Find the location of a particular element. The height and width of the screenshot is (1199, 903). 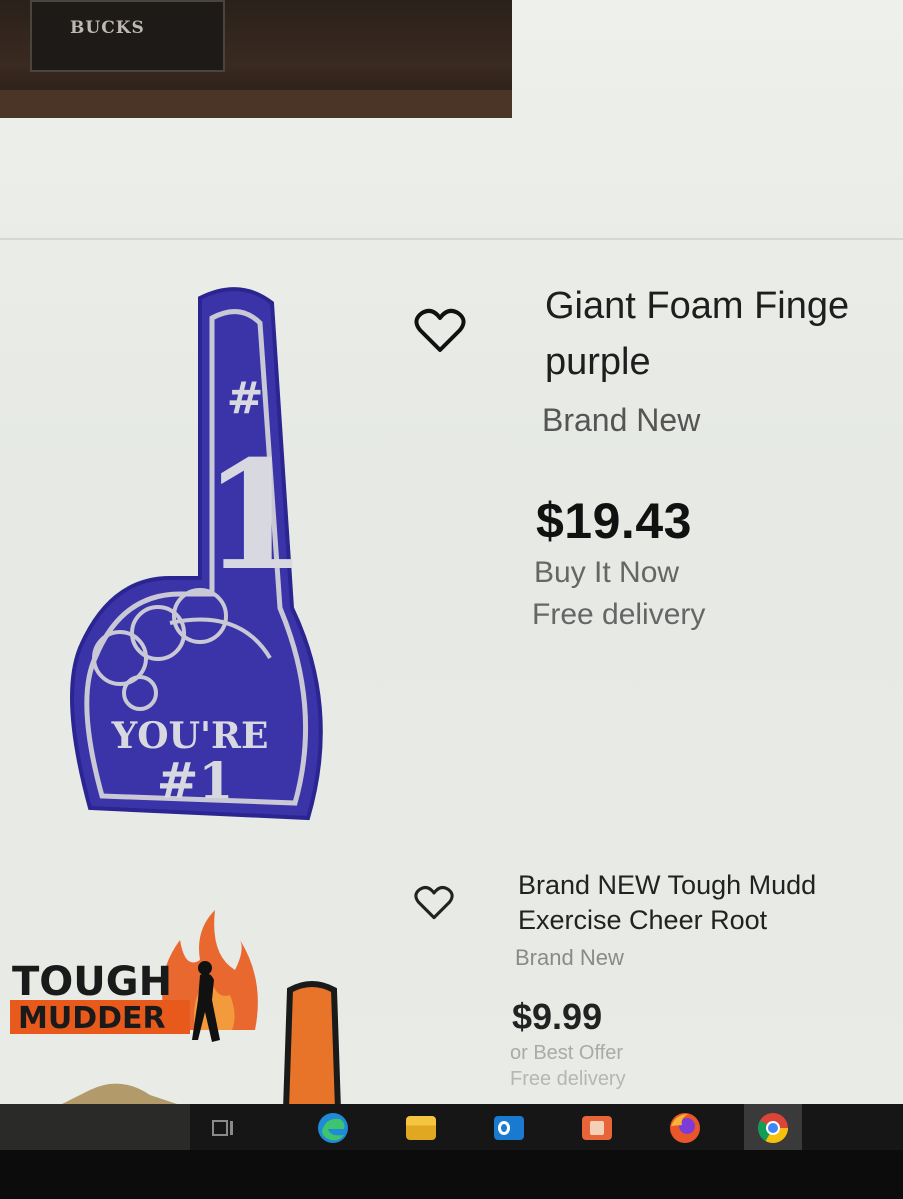

logo-mudder-text: MUDDER is located at coordinates (92, 1018).